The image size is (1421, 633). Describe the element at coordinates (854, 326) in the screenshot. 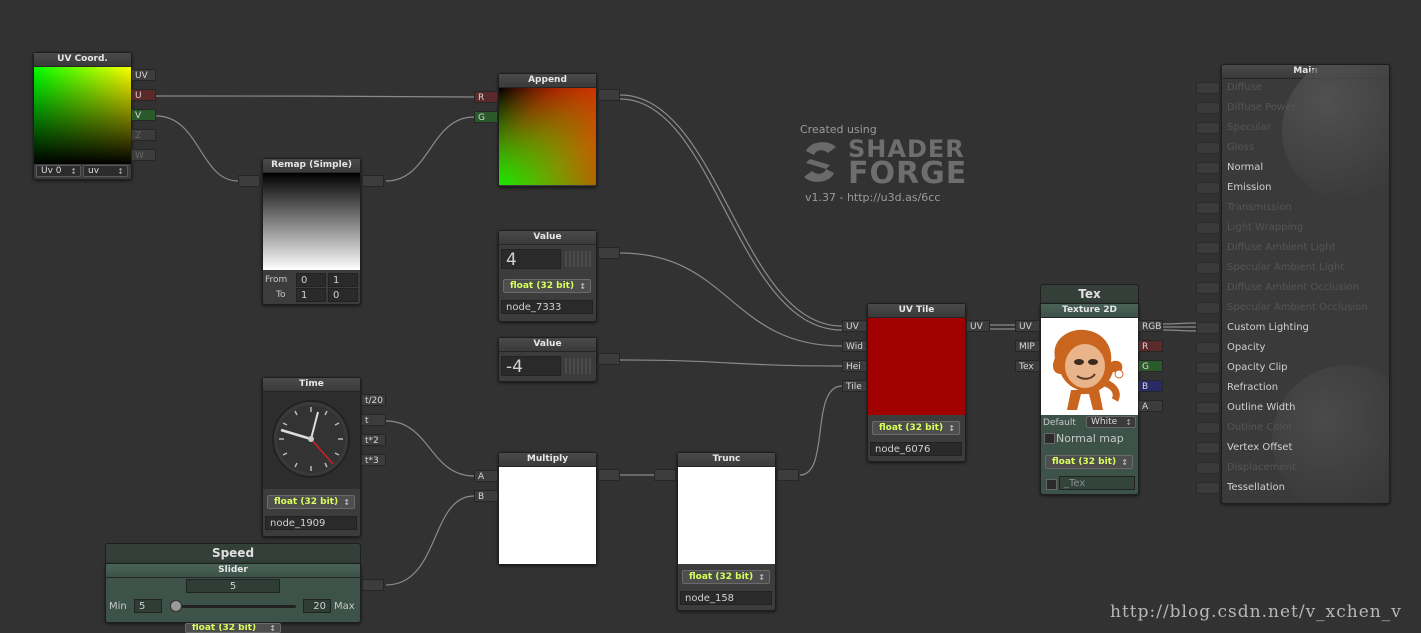

I see `uvtile-port-uv: UV` at that location.